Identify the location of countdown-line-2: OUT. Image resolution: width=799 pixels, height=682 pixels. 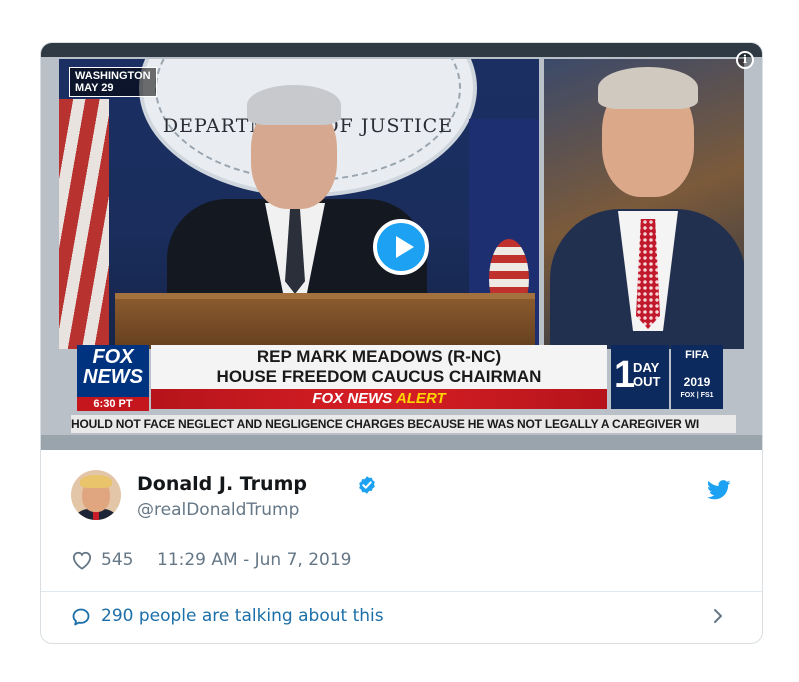
(647, 381).